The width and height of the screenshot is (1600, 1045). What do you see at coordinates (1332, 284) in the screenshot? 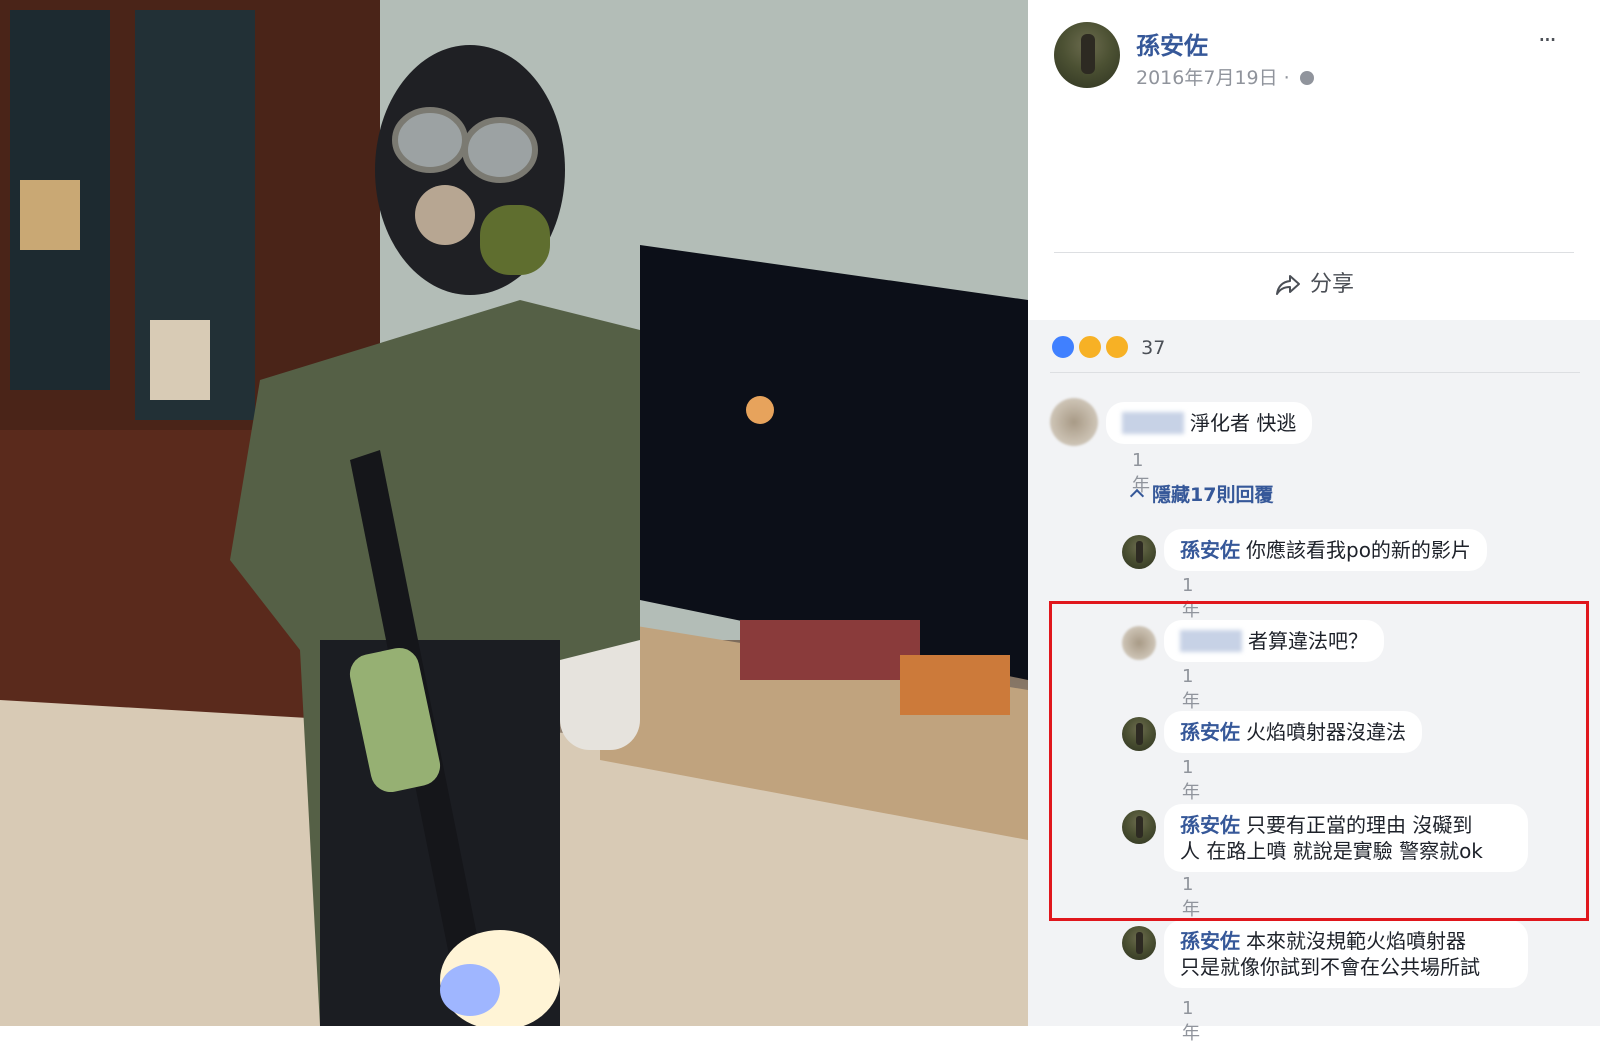
I see `share-label: 分享` at bounding box center [1332, 284].